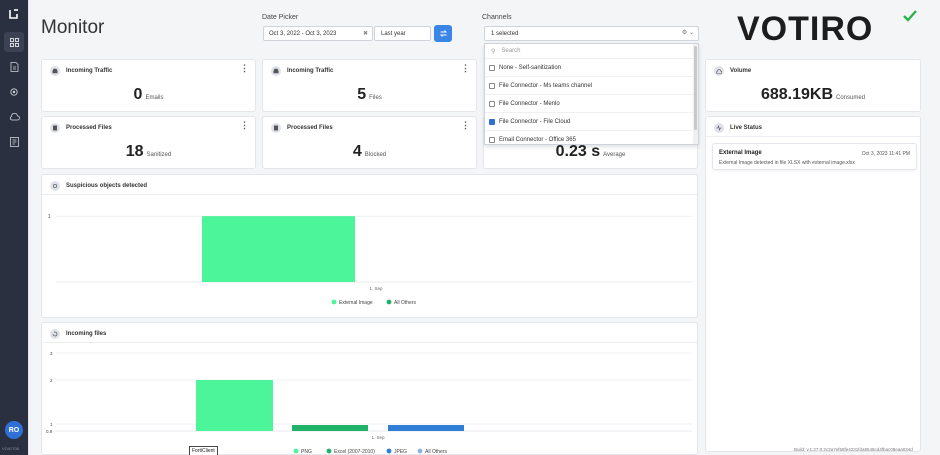 This screenshot has height=455, width=940. Describe the element at coordinates (493, 51) in the screenshot. I see `search-icon: ⚲` at that location.